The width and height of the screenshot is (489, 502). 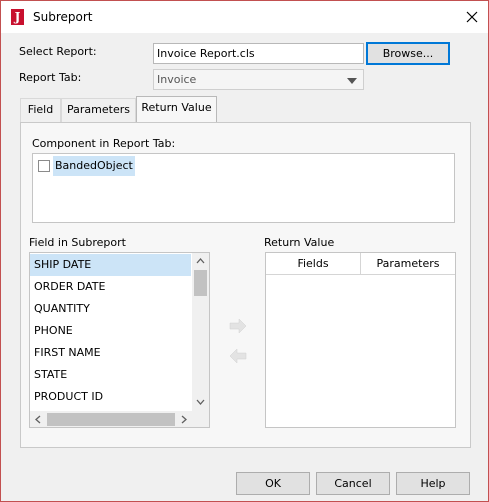 I want to click on list-item: SHIP DATE, so click(x=110, y=265).